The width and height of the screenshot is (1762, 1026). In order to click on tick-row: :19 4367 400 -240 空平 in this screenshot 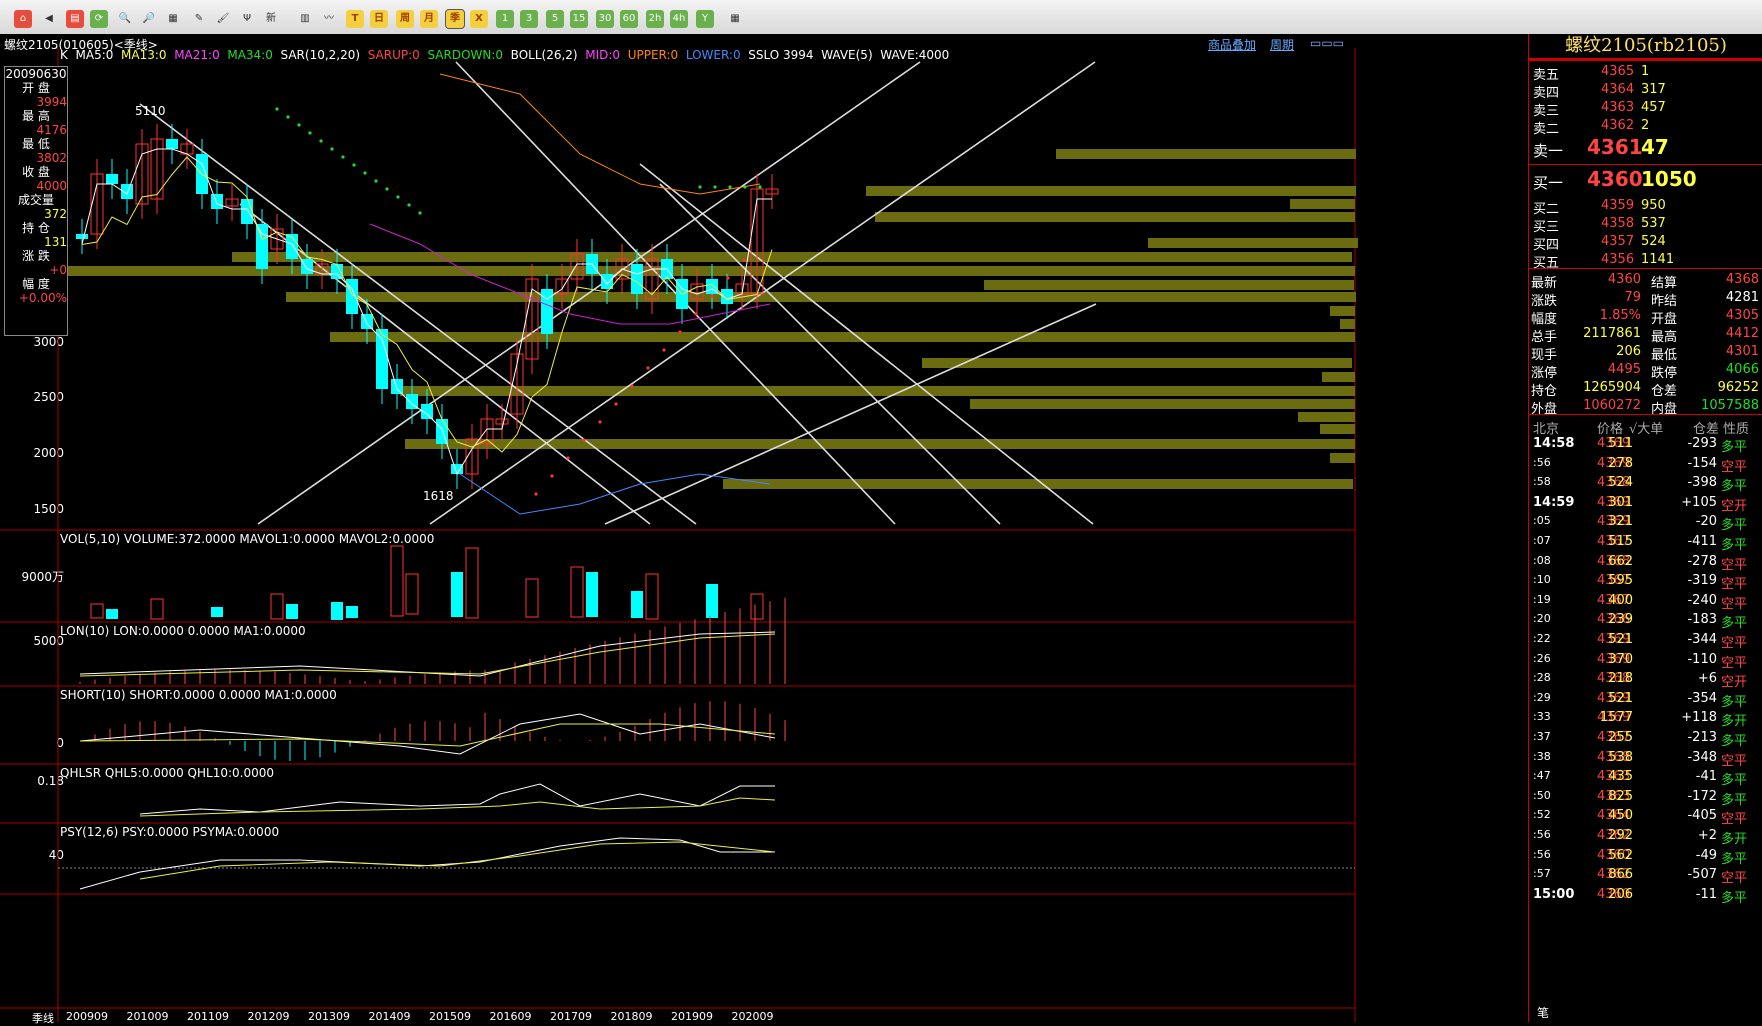, I will do `click(1645, 601)`.